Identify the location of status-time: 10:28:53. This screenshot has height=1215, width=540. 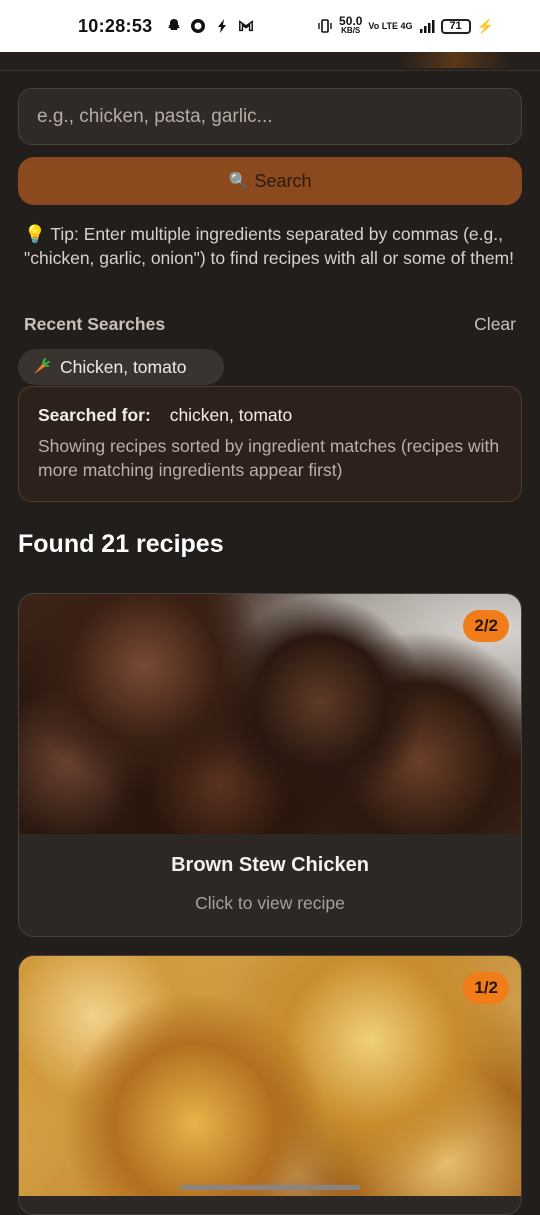
(115, 25).